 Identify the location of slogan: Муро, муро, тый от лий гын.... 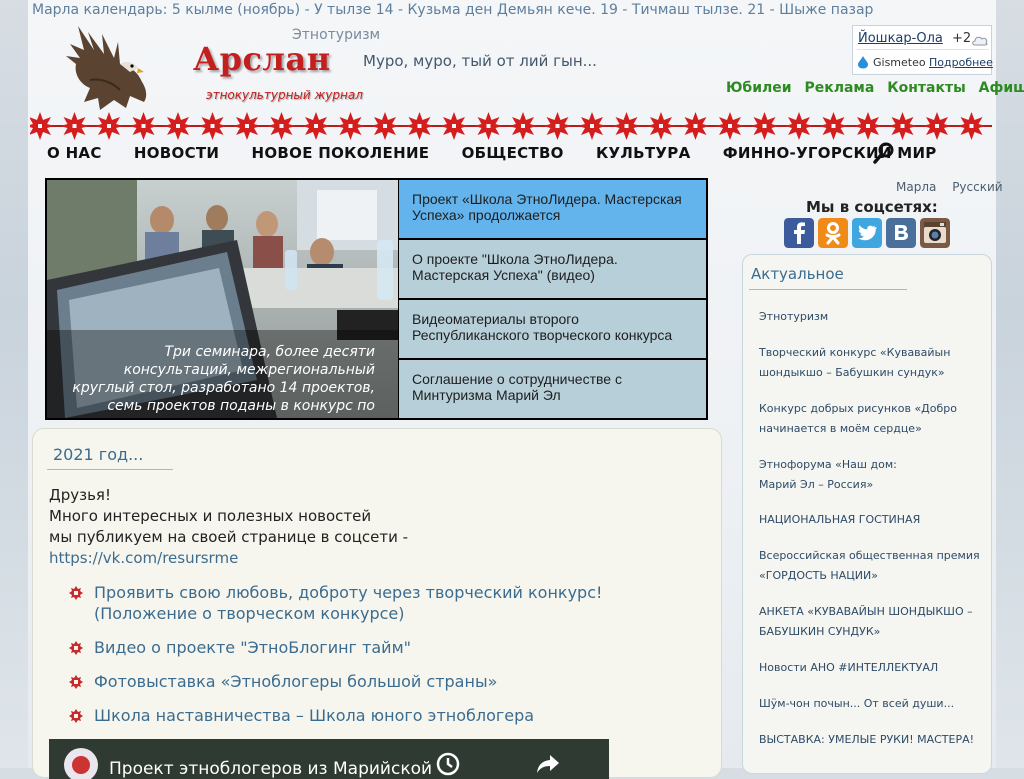
(480, 61).